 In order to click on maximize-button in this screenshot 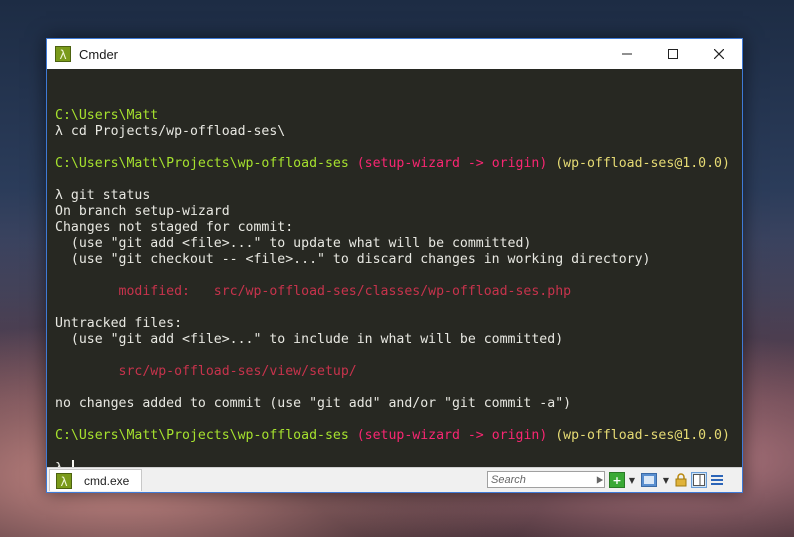, I will do `click(673, 54)`.